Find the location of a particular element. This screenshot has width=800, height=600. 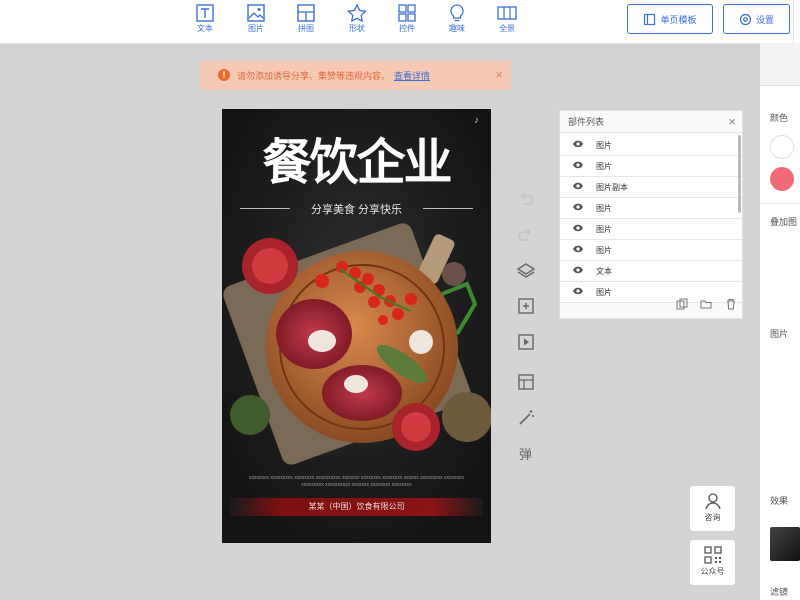

toolbar-fun-button: 趣味 is located at coordinates (457, 18).